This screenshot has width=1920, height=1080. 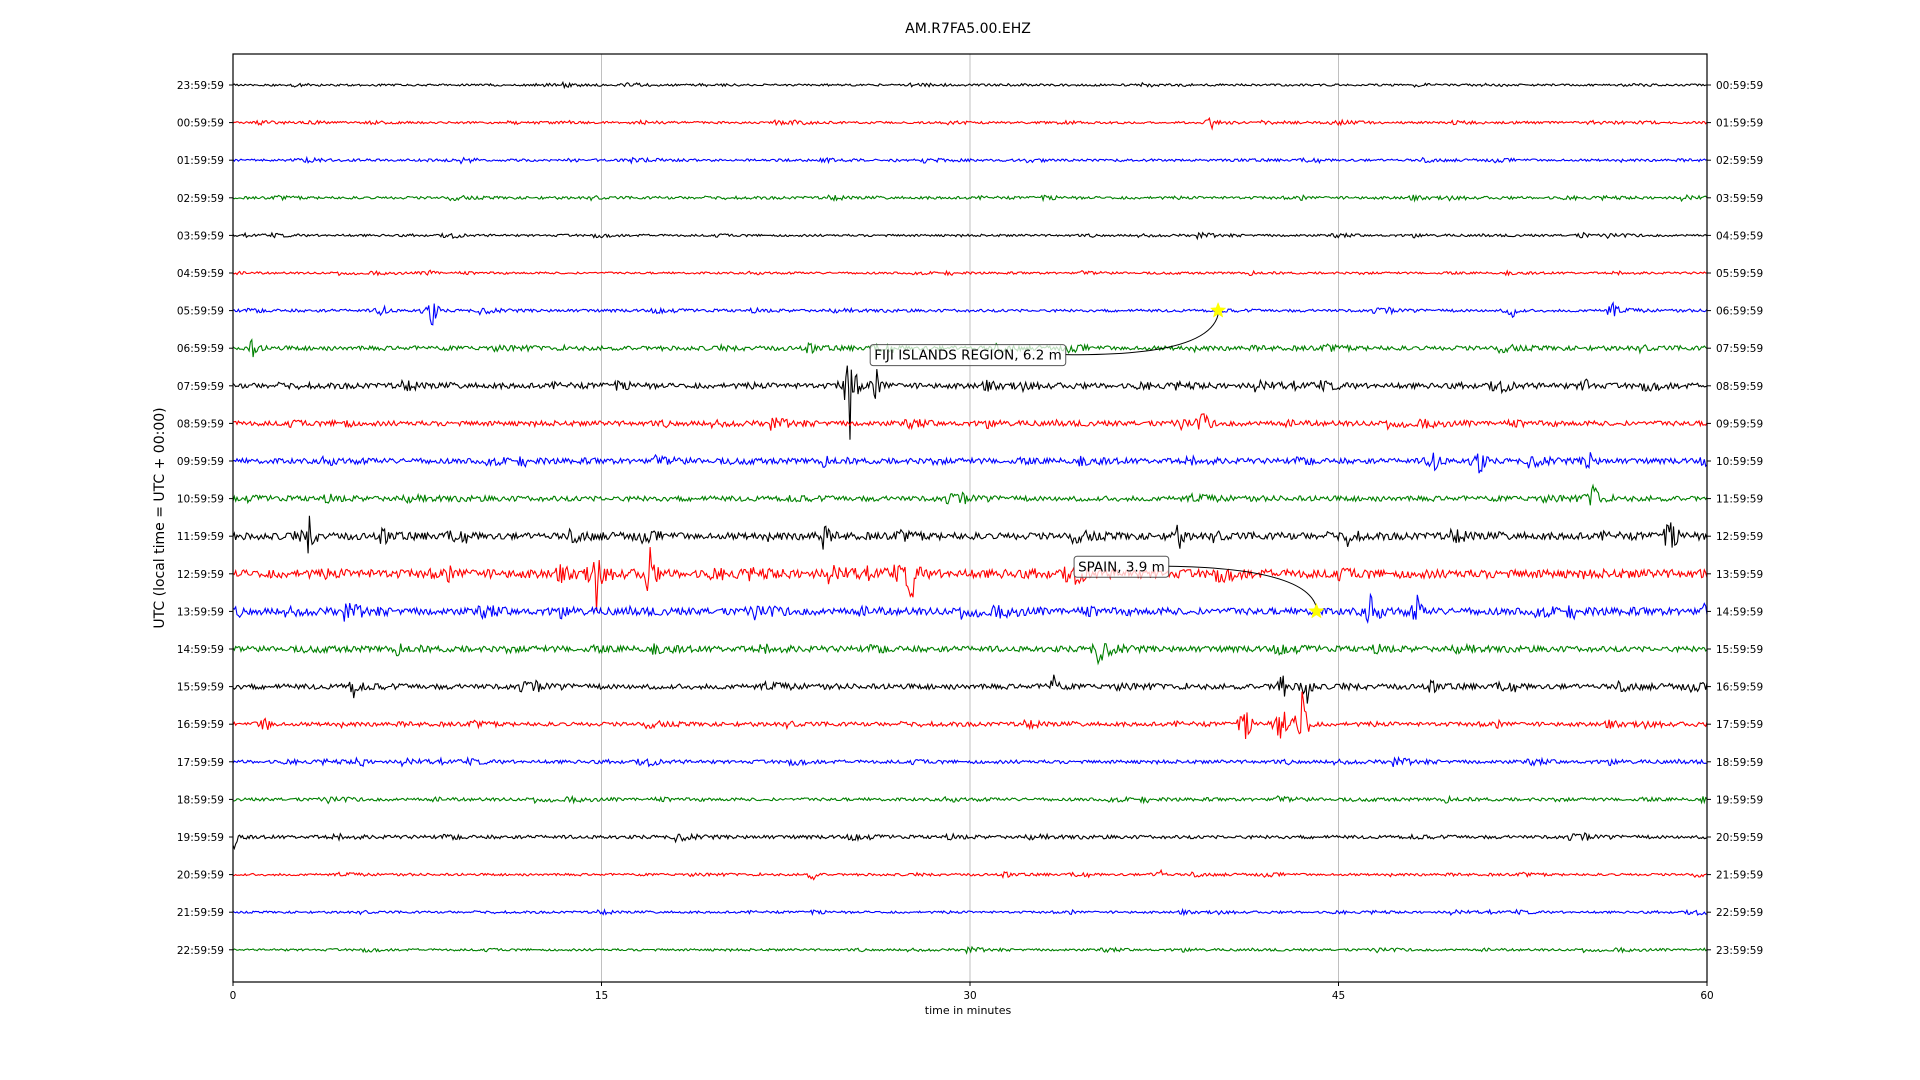 I want to click on right-tick-label: 19:59:59, so click(x=1739, y=800).